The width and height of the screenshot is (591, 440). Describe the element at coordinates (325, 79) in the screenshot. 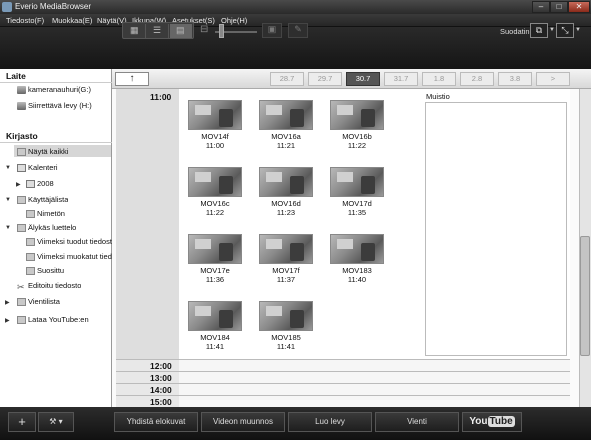

I see `date-cell: 29.7` at that location.